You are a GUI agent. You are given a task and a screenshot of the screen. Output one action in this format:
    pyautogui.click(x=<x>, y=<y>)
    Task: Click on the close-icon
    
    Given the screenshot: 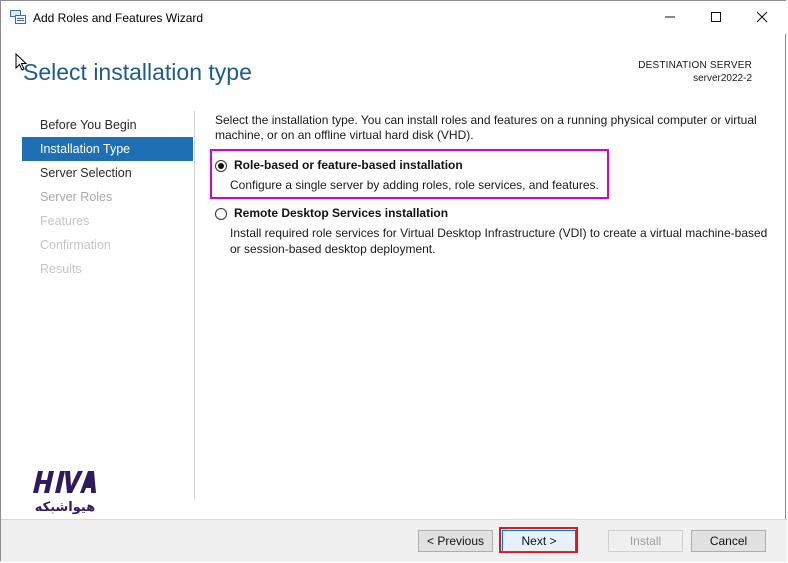 What is the action you would take?
    pyautogui.click(x=762, y=17)
    